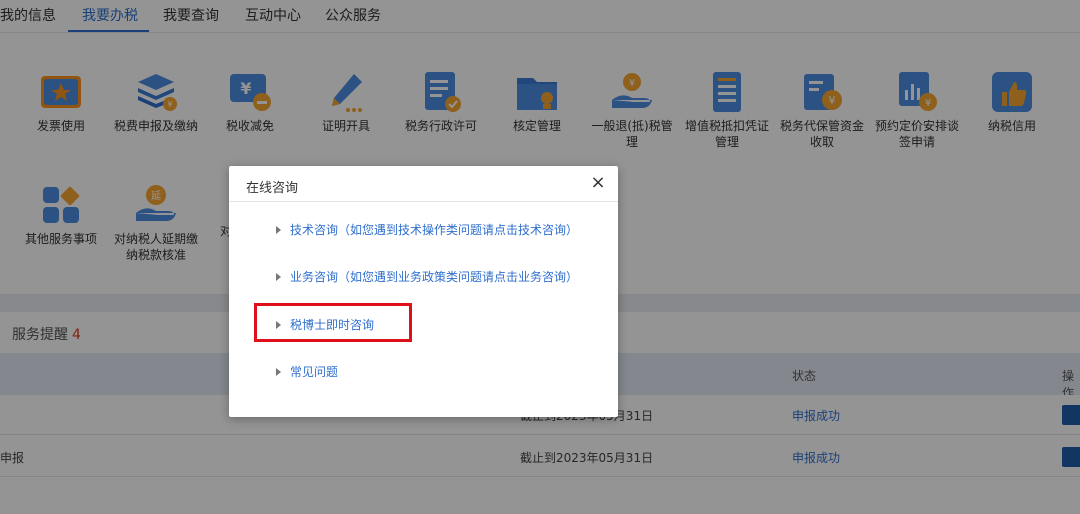 The image size is (1080, 514). I want to click on faq-link: 常见问题, so click(307, 371).